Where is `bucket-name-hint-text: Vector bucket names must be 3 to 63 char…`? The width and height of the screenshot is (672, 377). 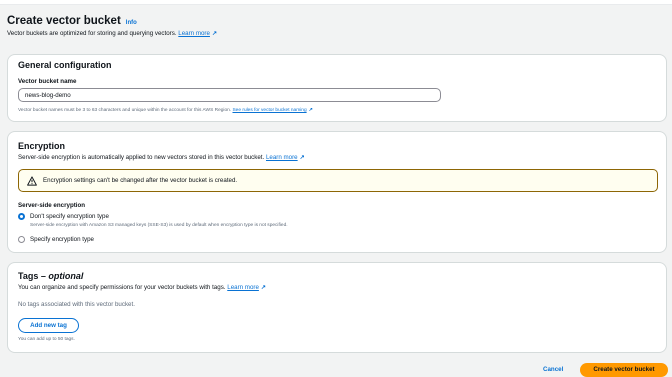
bucket-name-hint-text: Vector bucket names must be 3 to 63 char… is located at coordinates (125, 110).